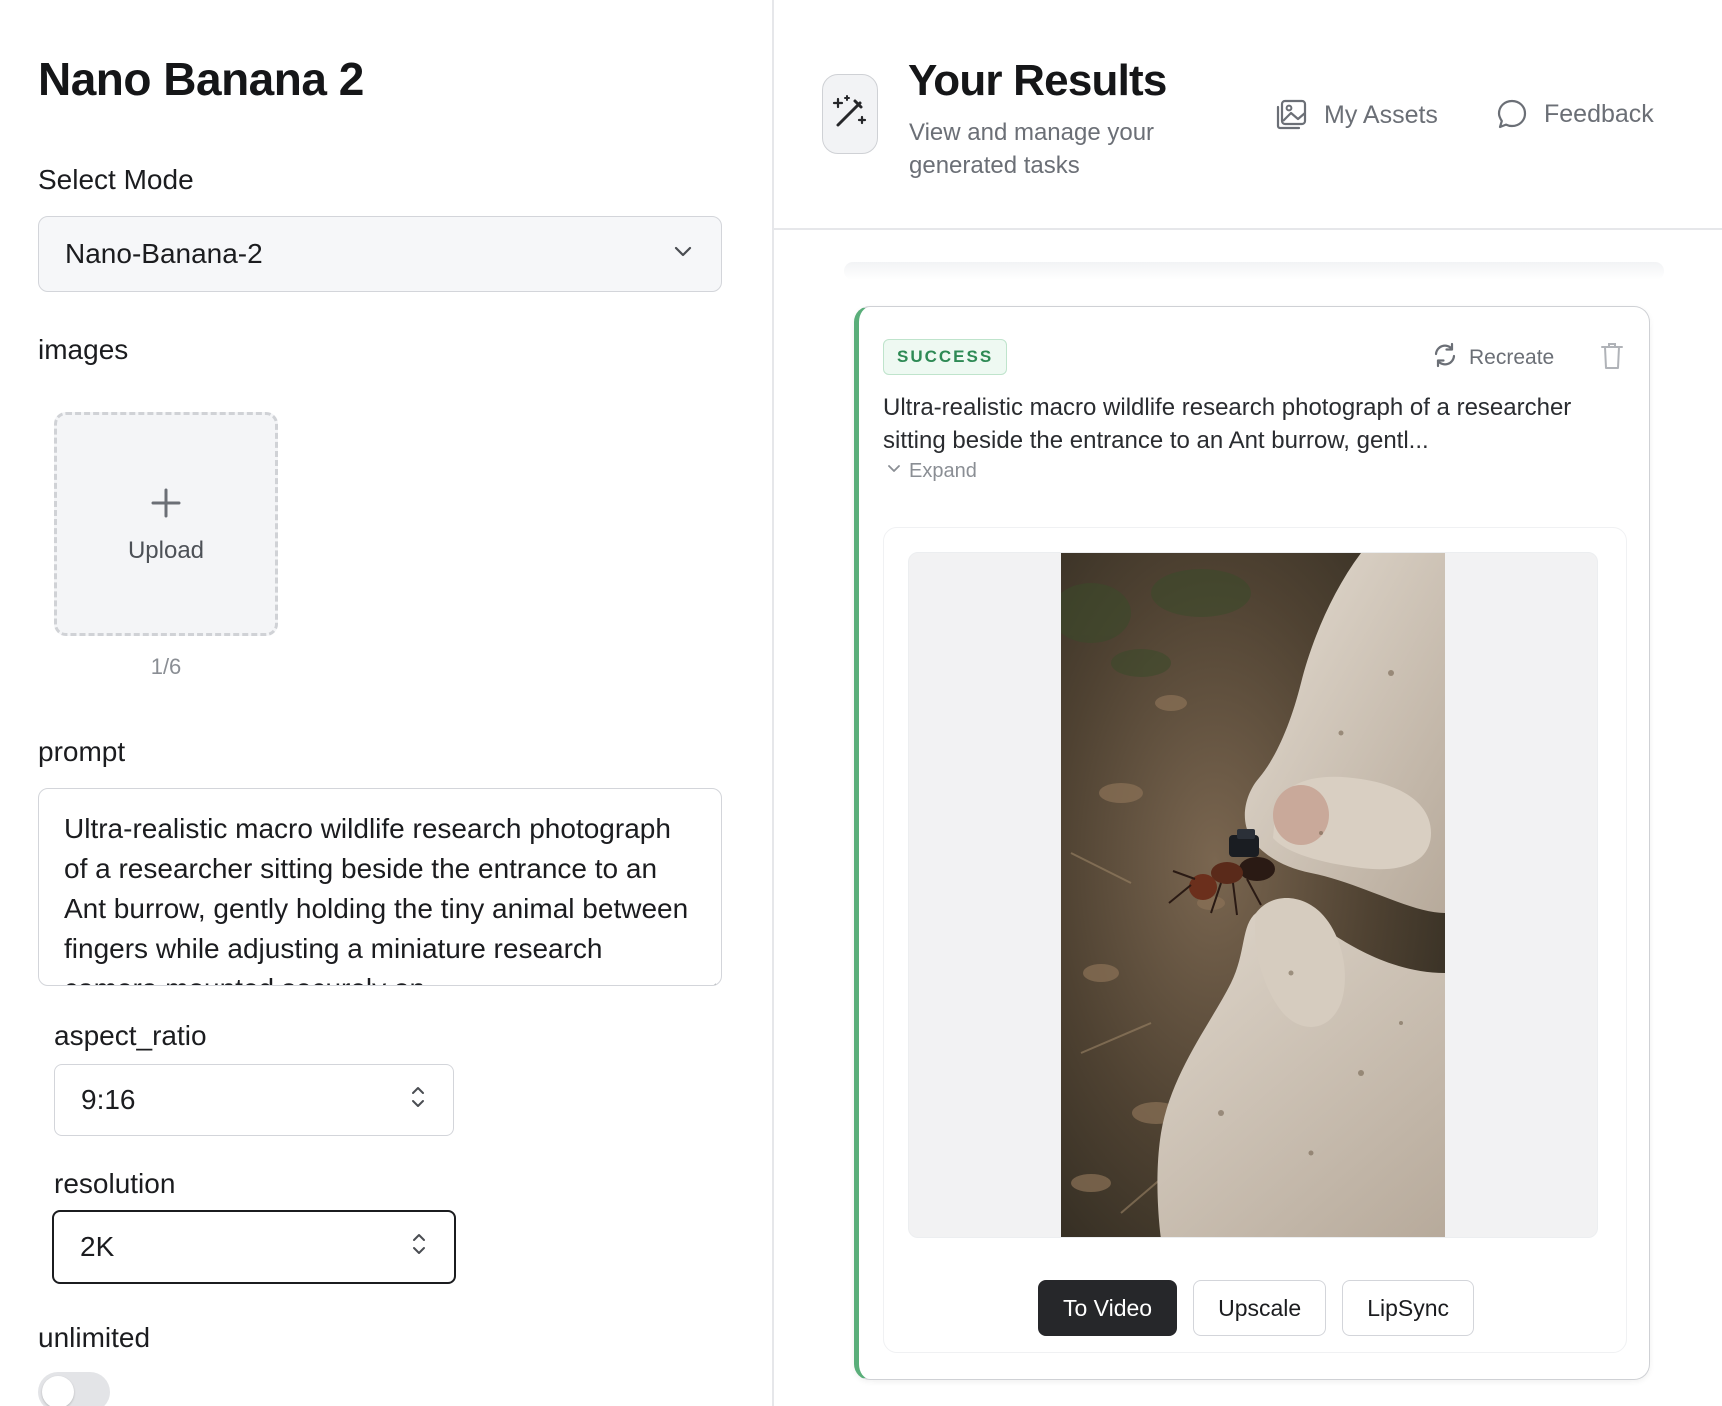 This screenshot has height=1406, width=1722. What do you see at coordinates (166, 666) in the screenshot?
I see `upload-count: 1/6` at bounding box center [166, 666].